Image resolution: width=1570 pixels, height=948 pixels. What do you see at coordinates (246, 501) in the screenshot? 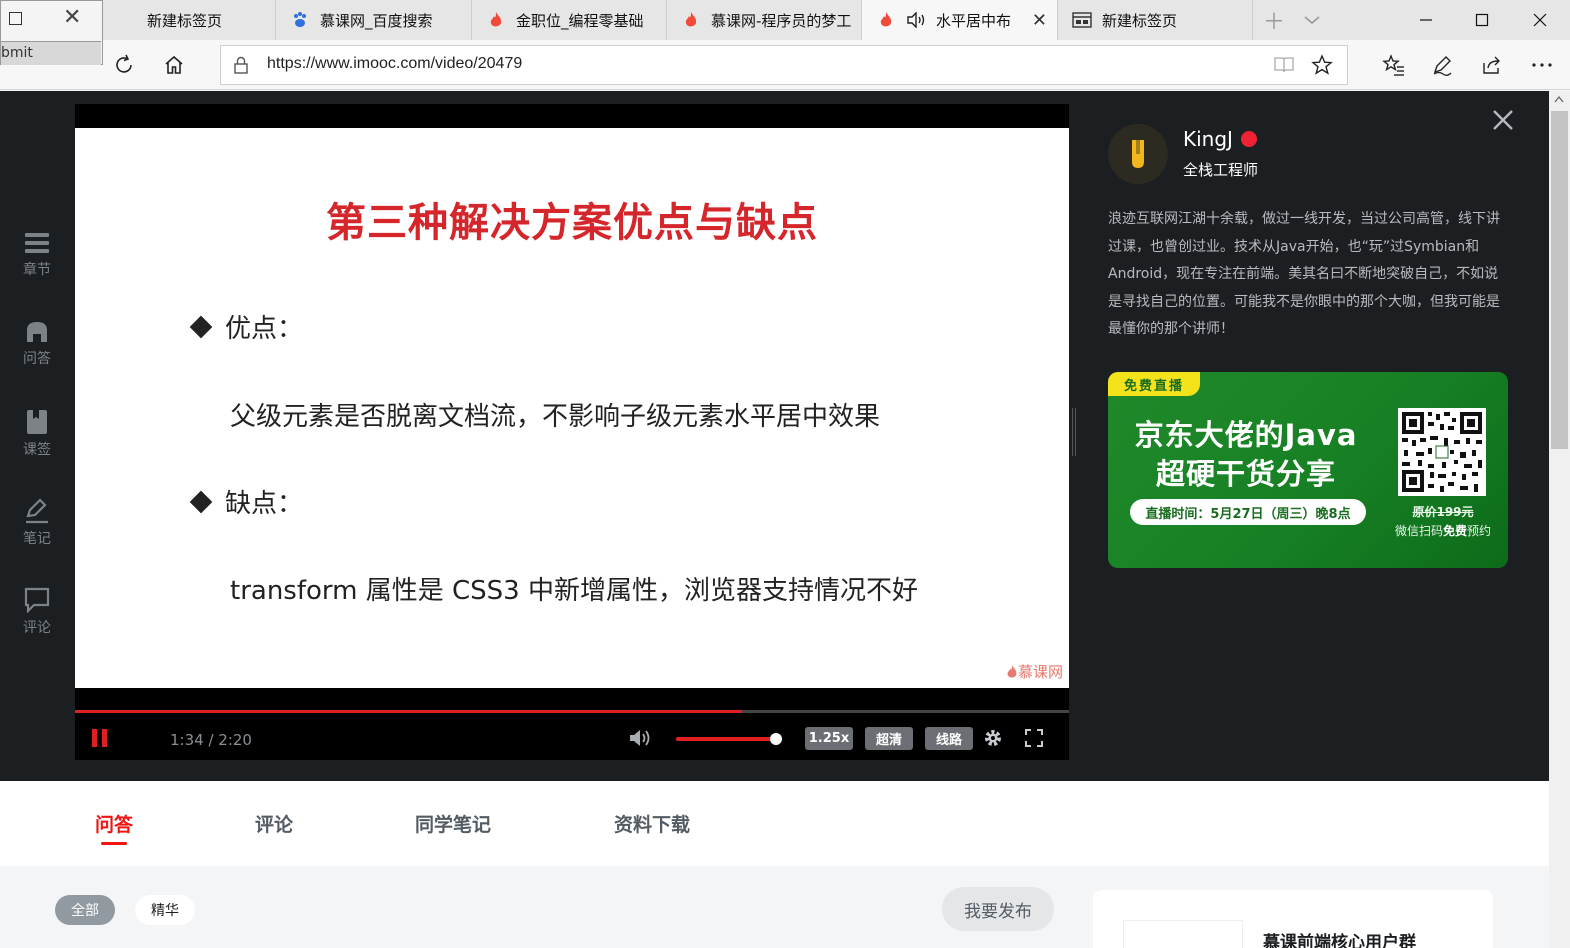
I see `slide-cons-heading: 缺点：` at bounding box center [246, 501].